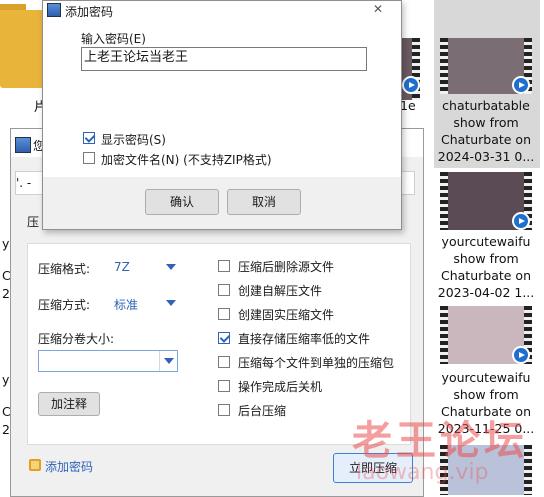 This screenshot has height=497, width=544. What do you see at coordinates (186, 160) in the screenshot?
I see `encrypt-filenames-label: 加密文件名(N) (不支持ZIP格式)` at bounding box center [186, 160].